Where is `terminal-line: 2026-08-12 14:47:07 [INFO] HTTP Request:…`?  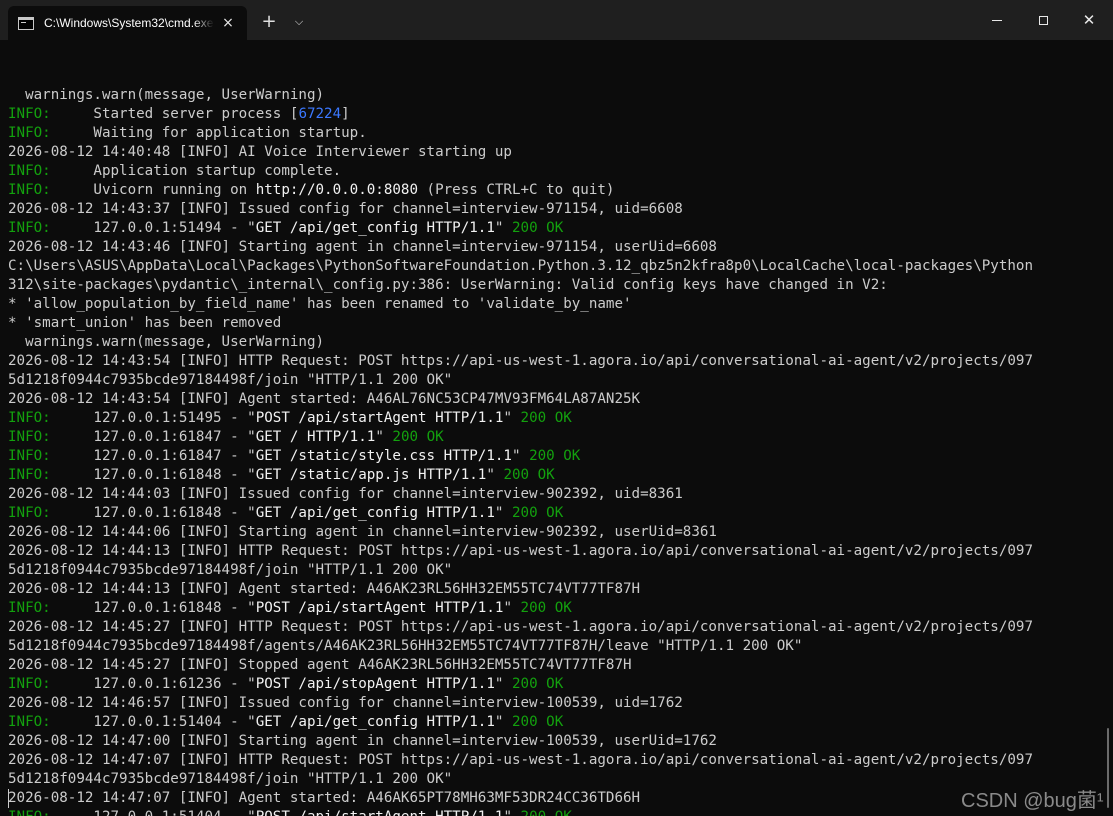
terminal-line: 2026-08-12 14:47:07 [INFO] HTTP Request:… is located at coordinates (556, 760).